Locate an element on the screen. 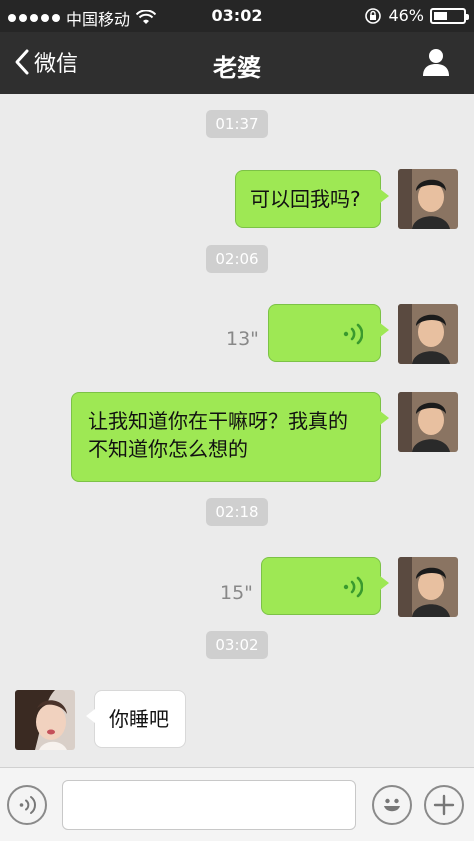 Image resolution: width=474 pixels, height=841 pixels. nav-bar: 微信 老婆 is located at coordinates (237, 63).